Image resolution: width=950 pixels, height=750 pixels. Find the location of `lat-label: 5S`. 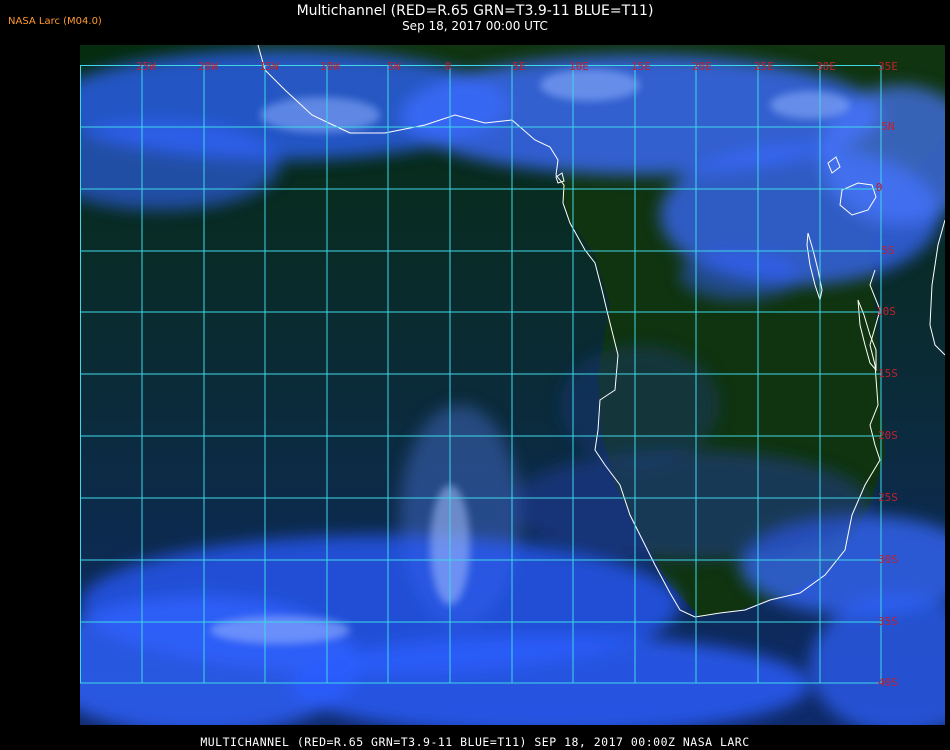

lat-label: 5S is located at coordinates (887, 250).